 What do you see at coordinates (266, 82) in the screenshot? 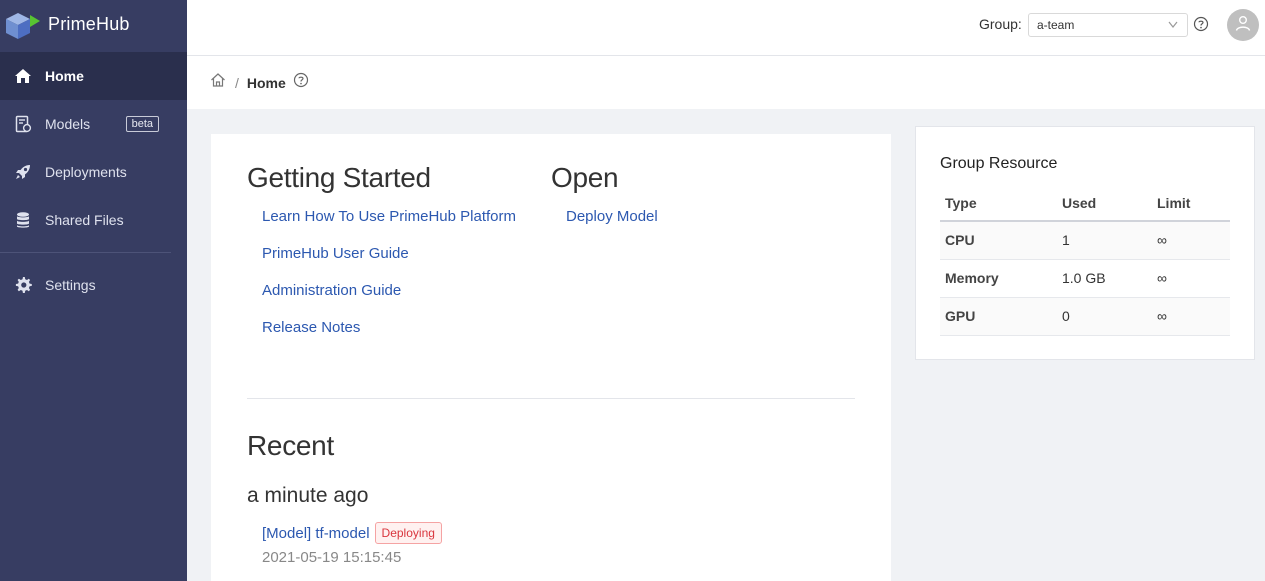
I see `breadcrumb-current: Home` at bounding box center [266, 82].